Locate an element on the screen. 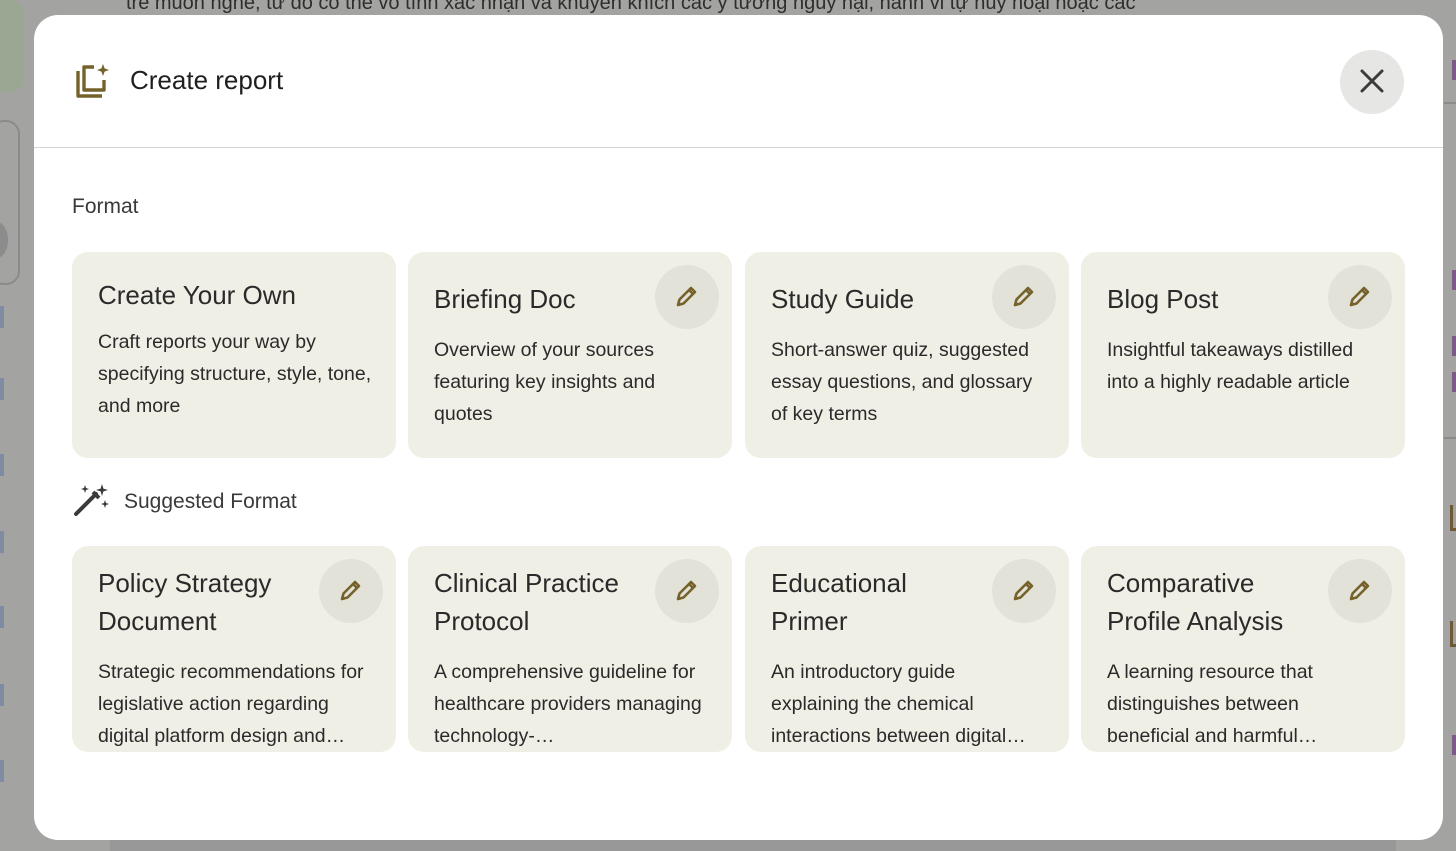 This screenshot has height=851, width=1456. background-nav-pill is located at coordinates (12, 46).